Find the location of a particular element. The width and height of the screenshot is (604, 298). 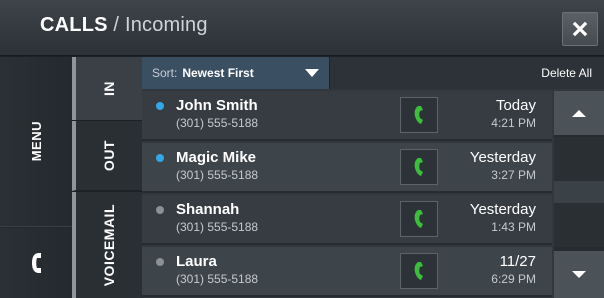

page-title: CALLS / Incoming is located at coordinates (124, 25).